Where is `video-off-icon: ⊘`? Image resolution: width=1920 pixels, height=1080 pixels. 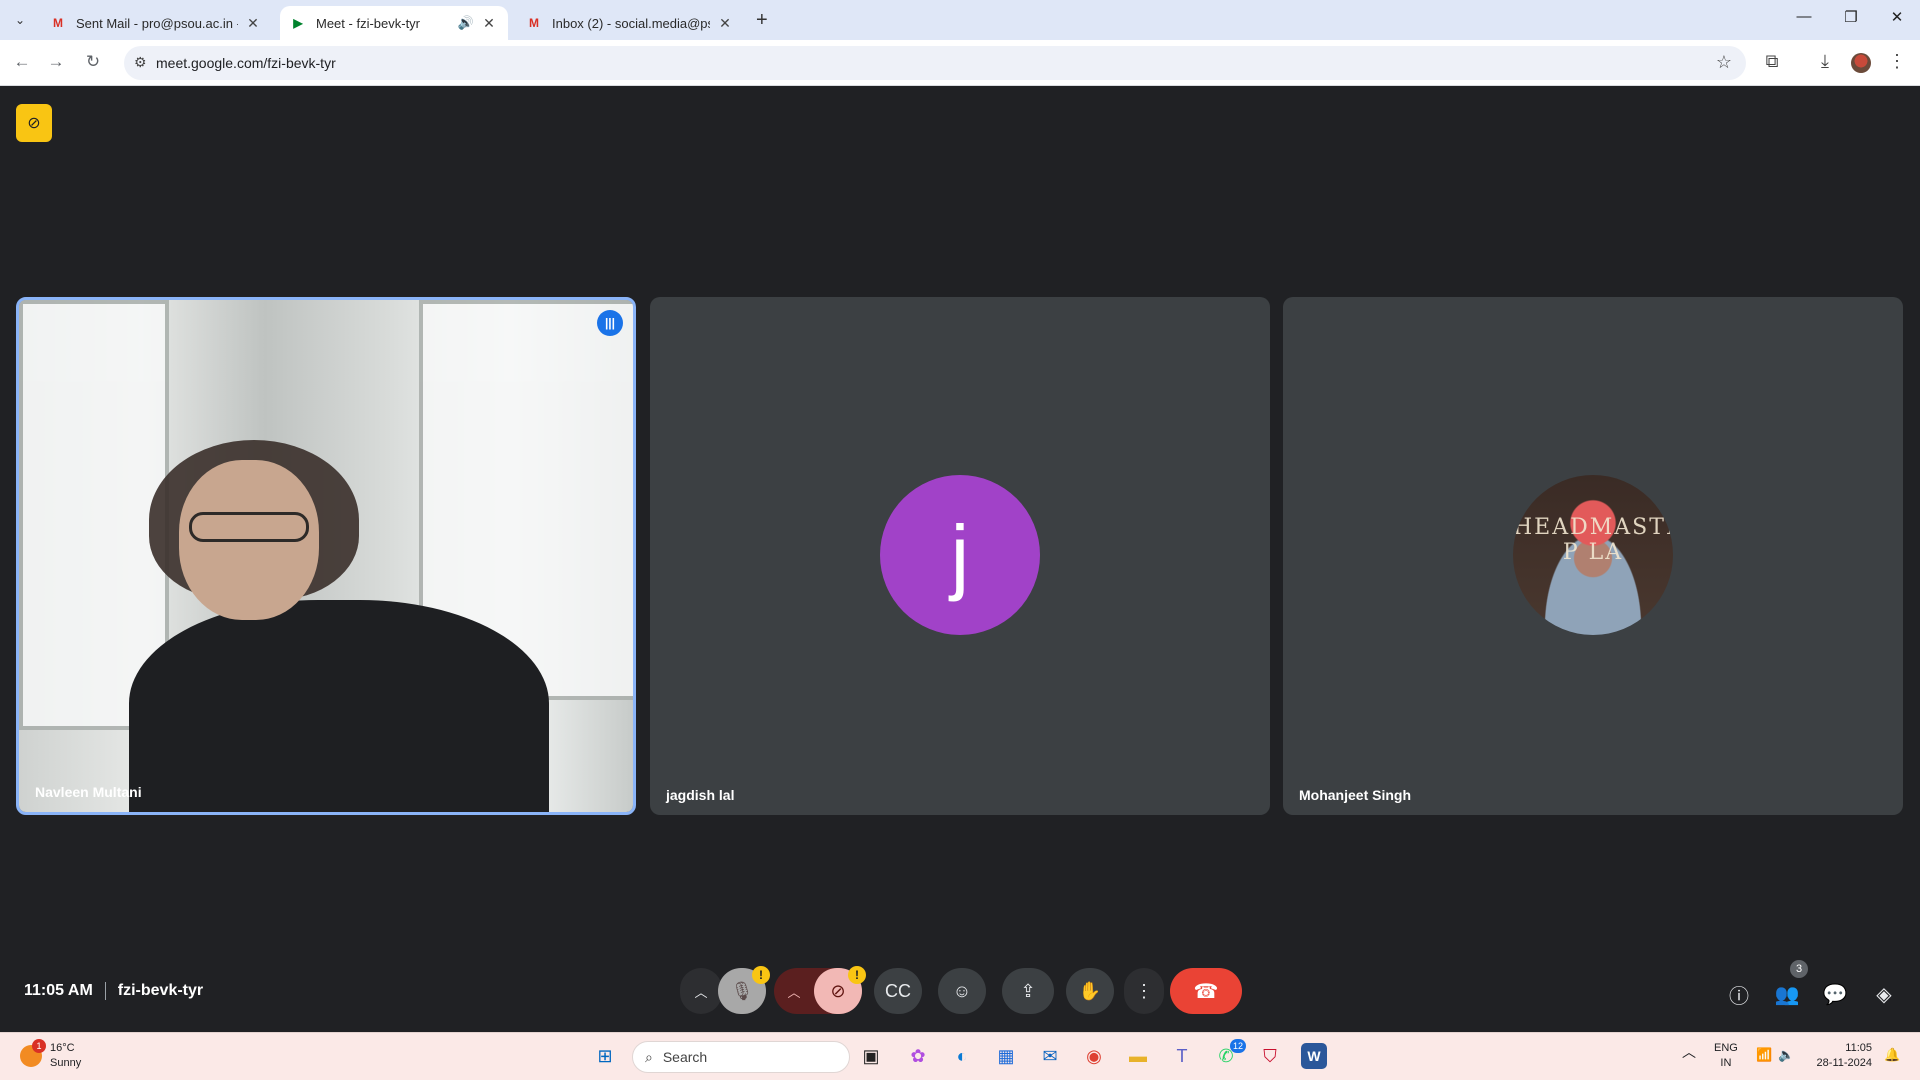 video-off-icon: ⊘ is located at coordinates (838, 990).